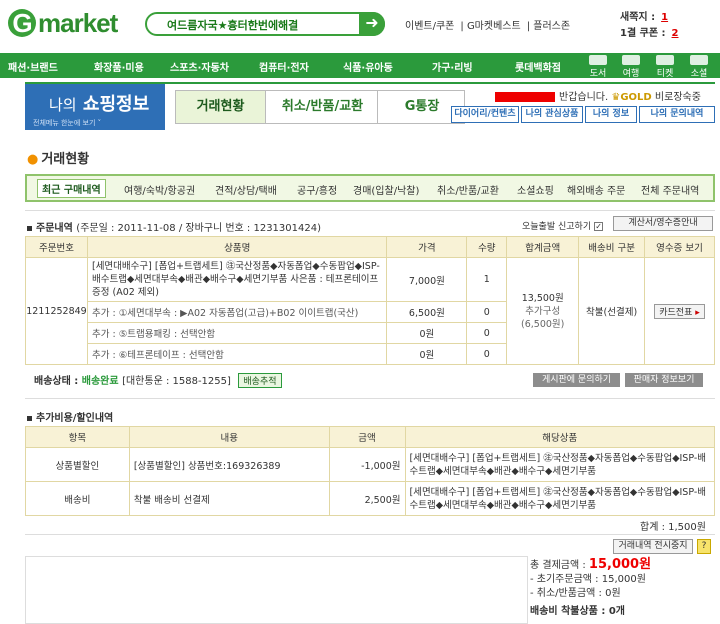  Describe the element at coordinates (63, 23) in the screenshot. I see `gmarket-logo: Gmarket` at that location.